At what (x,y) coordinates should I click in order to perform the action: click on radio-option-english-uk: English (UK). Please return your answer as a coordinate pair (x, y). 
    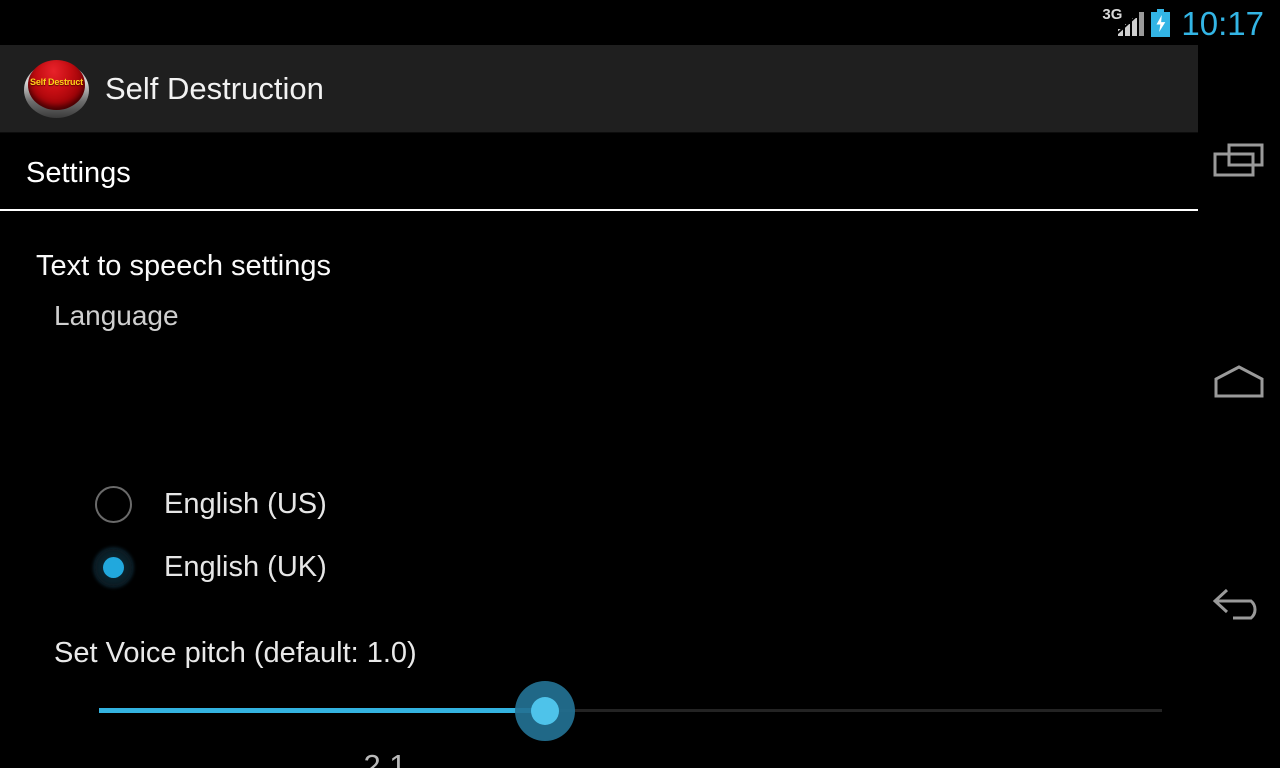
    Looking at the image, I should click on (211, 567).